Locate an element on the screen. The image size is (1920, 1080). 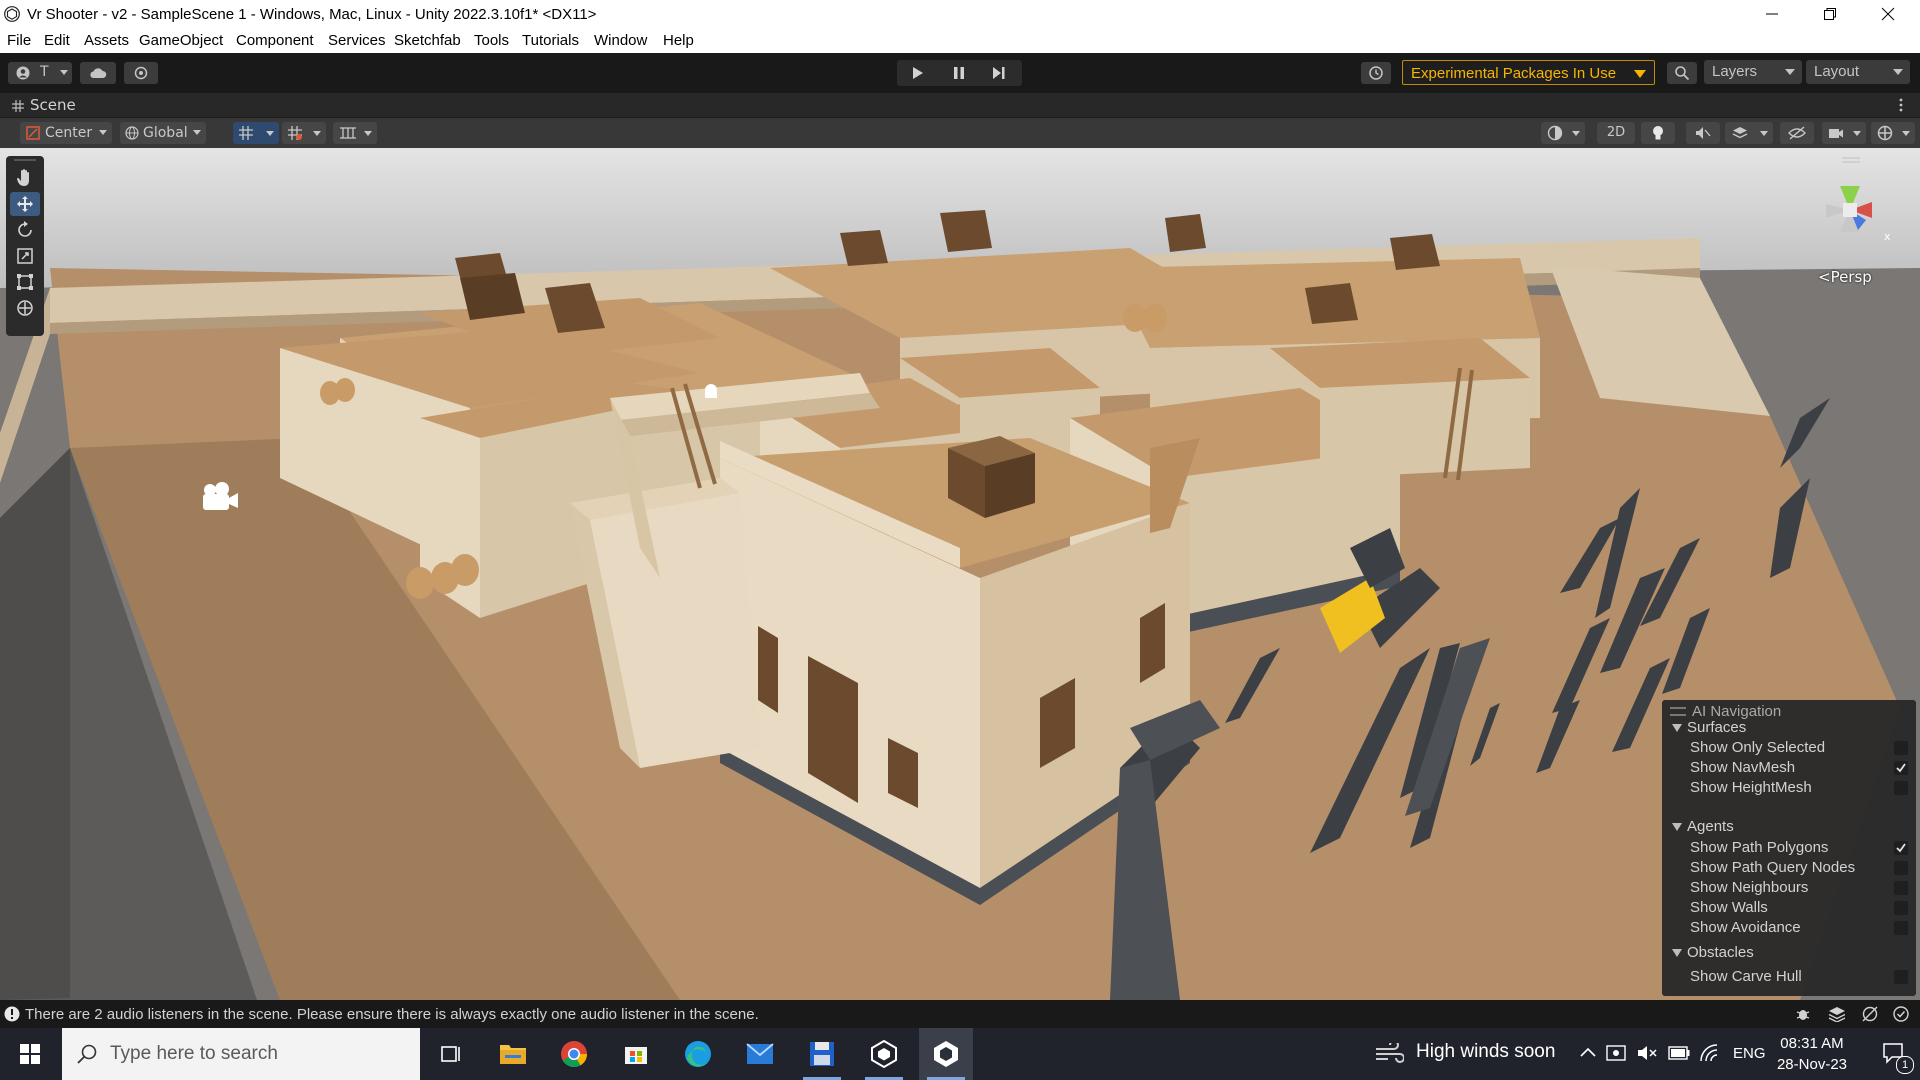
layout-dropdown: Layout is located at coordinates (1858, 72).